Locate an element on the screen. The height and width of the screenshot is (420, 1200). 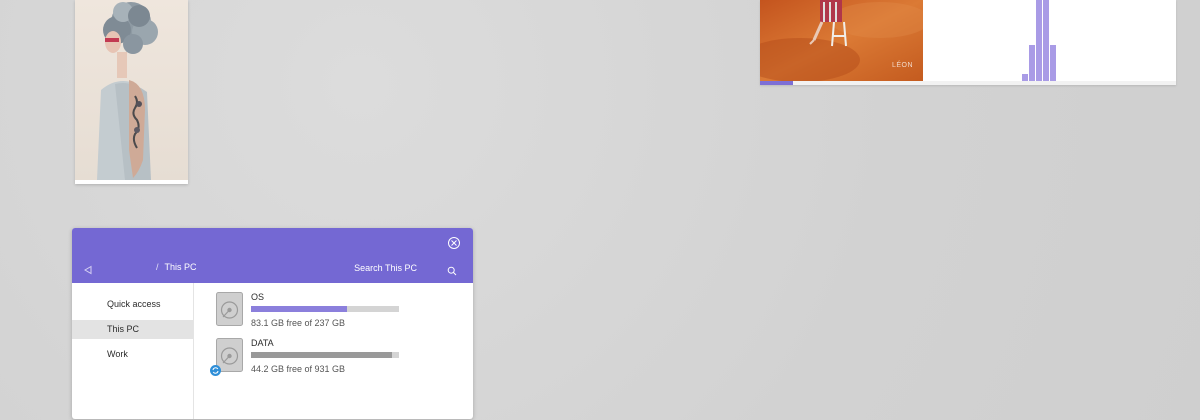
portrait-photo-card is located at coordinates (131, 92).